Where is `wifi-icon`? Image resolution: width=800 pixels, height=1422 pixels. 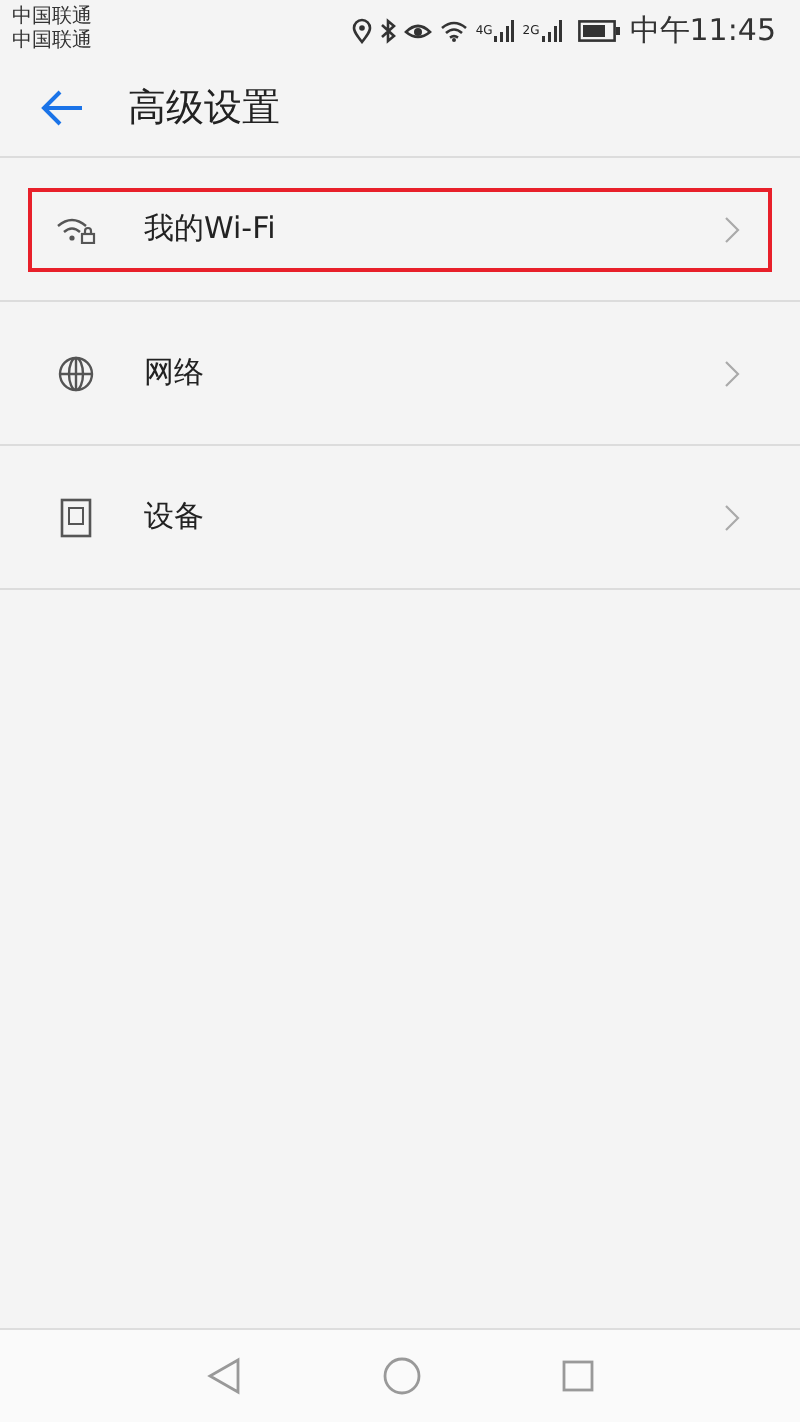
wifi-icon is located at coordinates (453, 30).